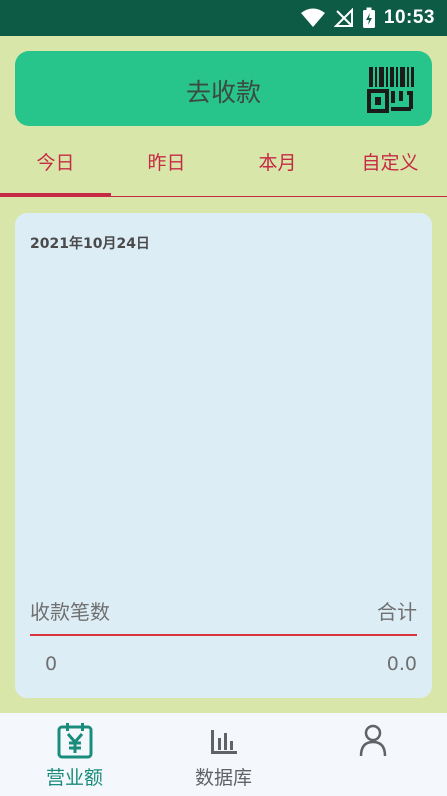 This screenshot has width=447, height=796. I want to click on active-tab-indicator, so click(55, 195).